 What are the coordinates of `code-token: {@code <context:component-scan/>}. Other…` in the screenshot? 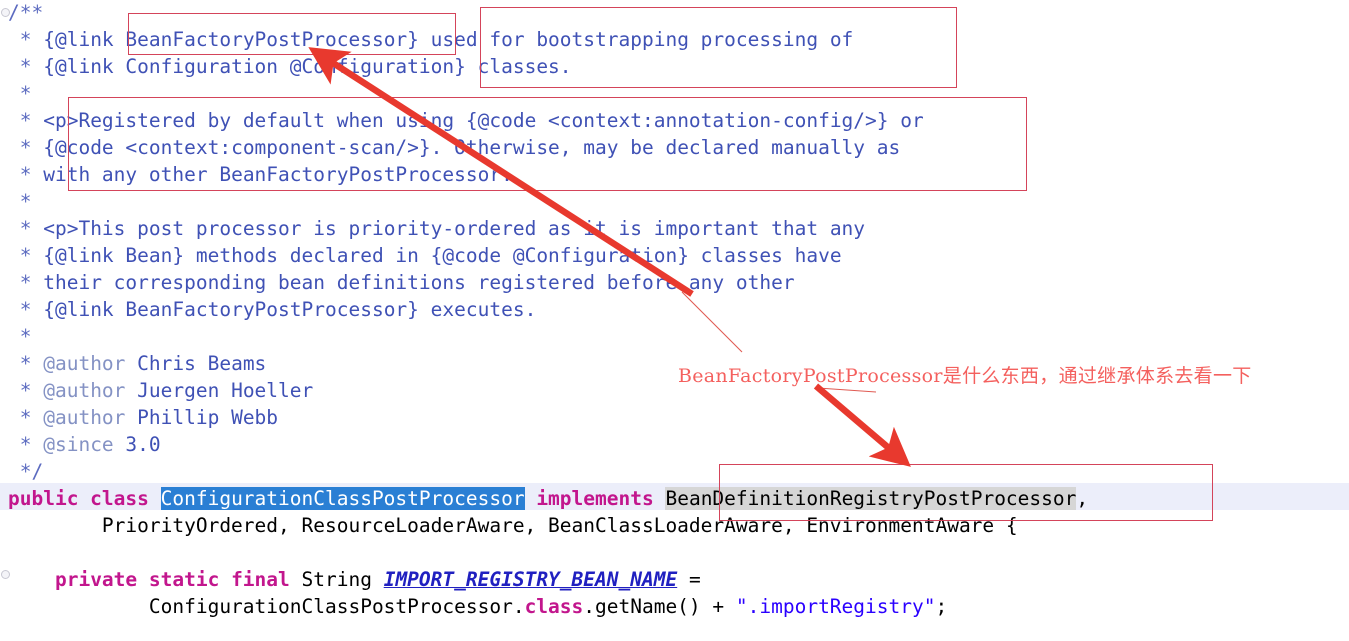 It's located at (472, 147).